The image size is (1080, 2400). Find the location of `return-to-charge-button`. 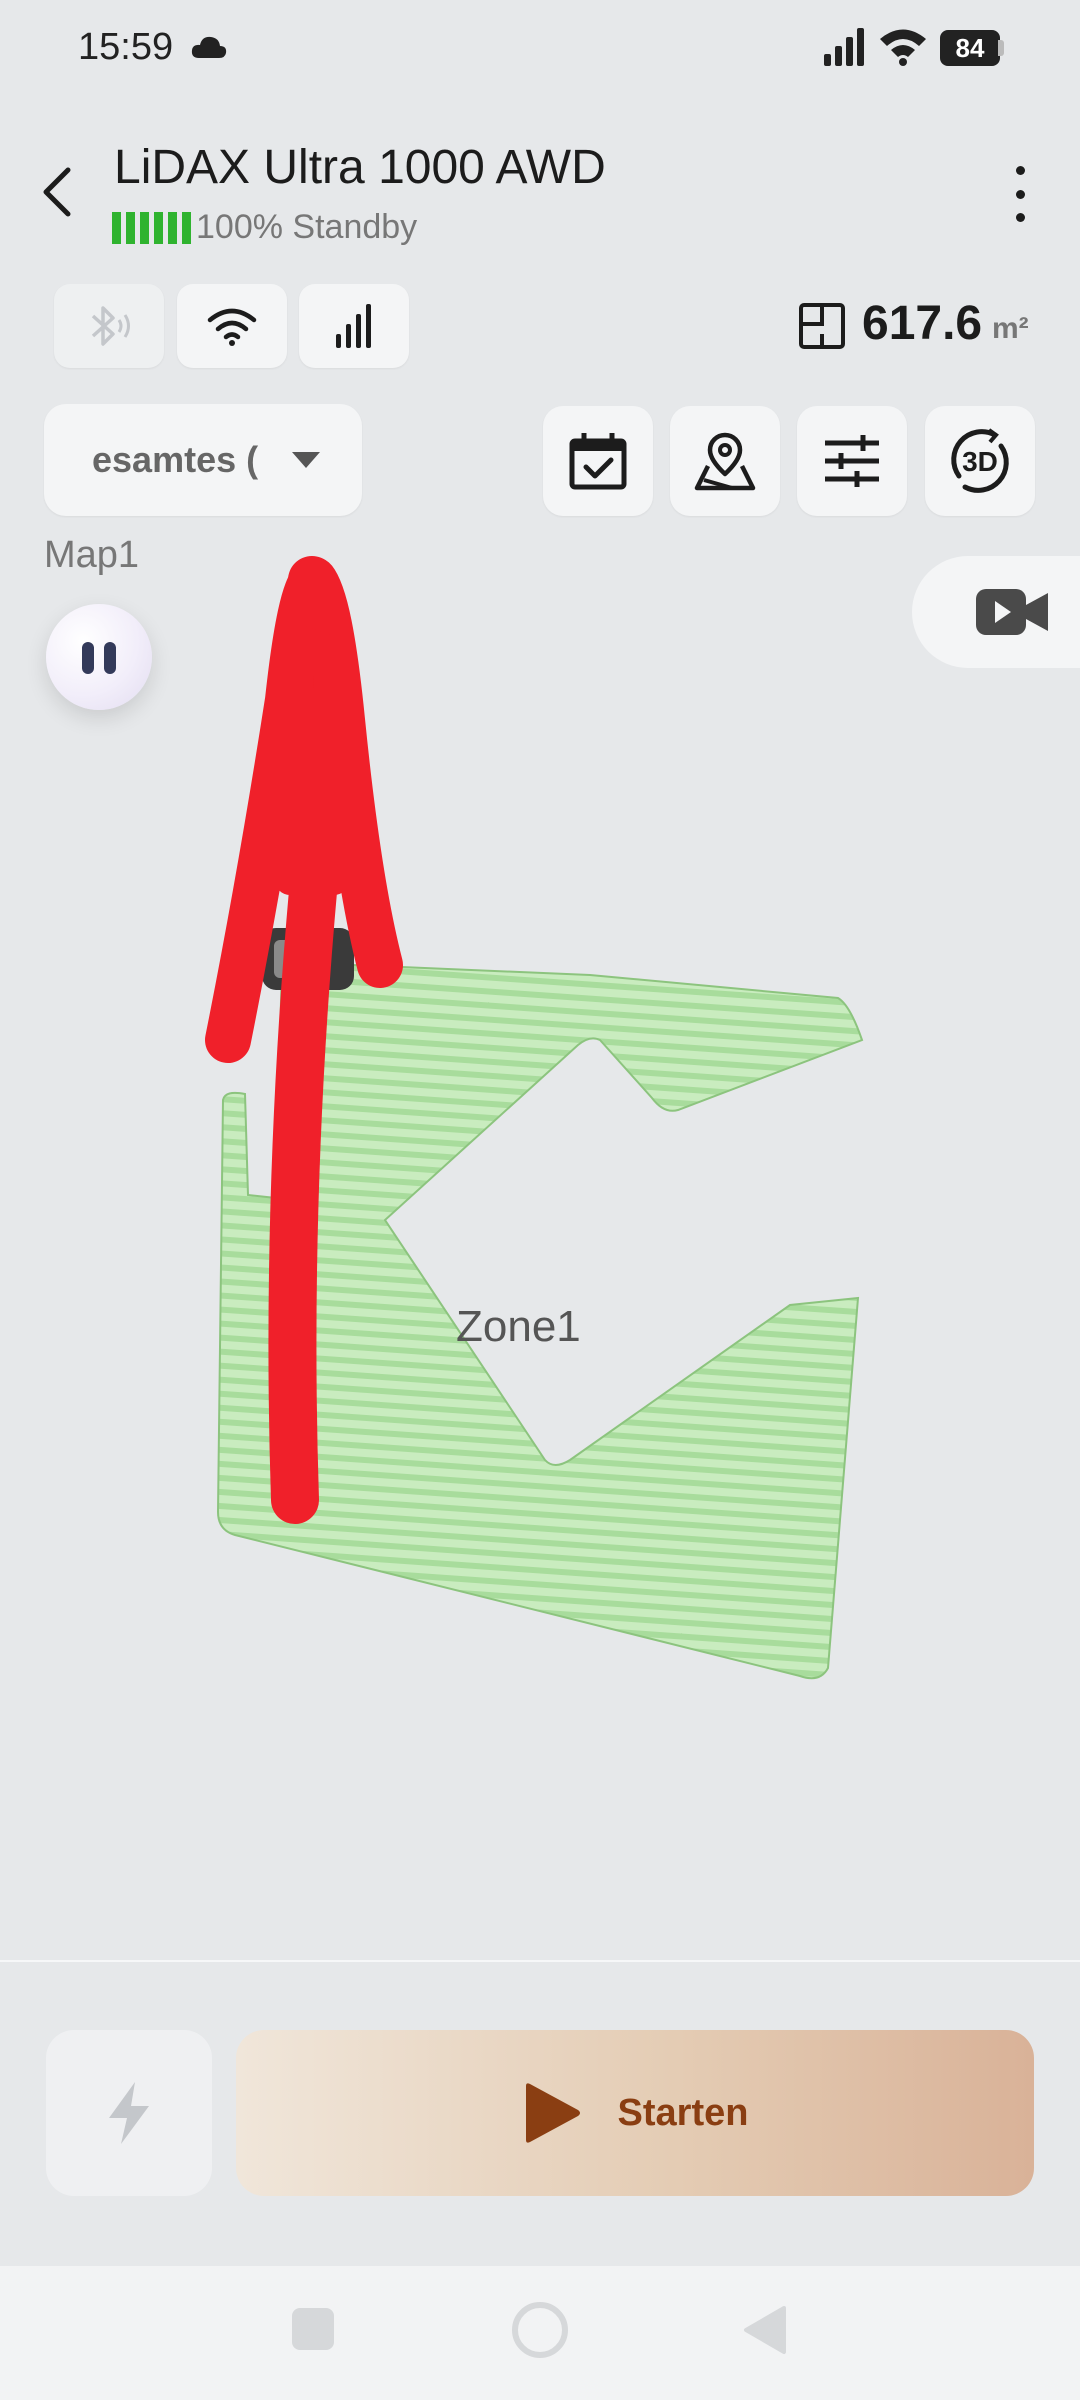

return-to-charge-button is located at coordinates (129, 2113).